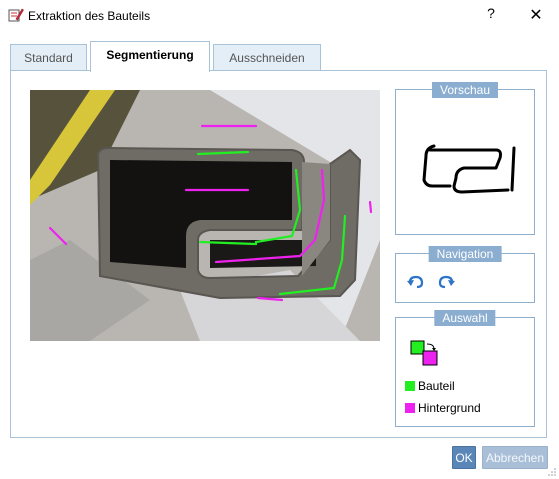 Image resolution: width=559 pixels, height=479 pixels. Describe the element at coordinates (465, 318) in the screenshot. I see `selection-title: Auswahl` at that location.